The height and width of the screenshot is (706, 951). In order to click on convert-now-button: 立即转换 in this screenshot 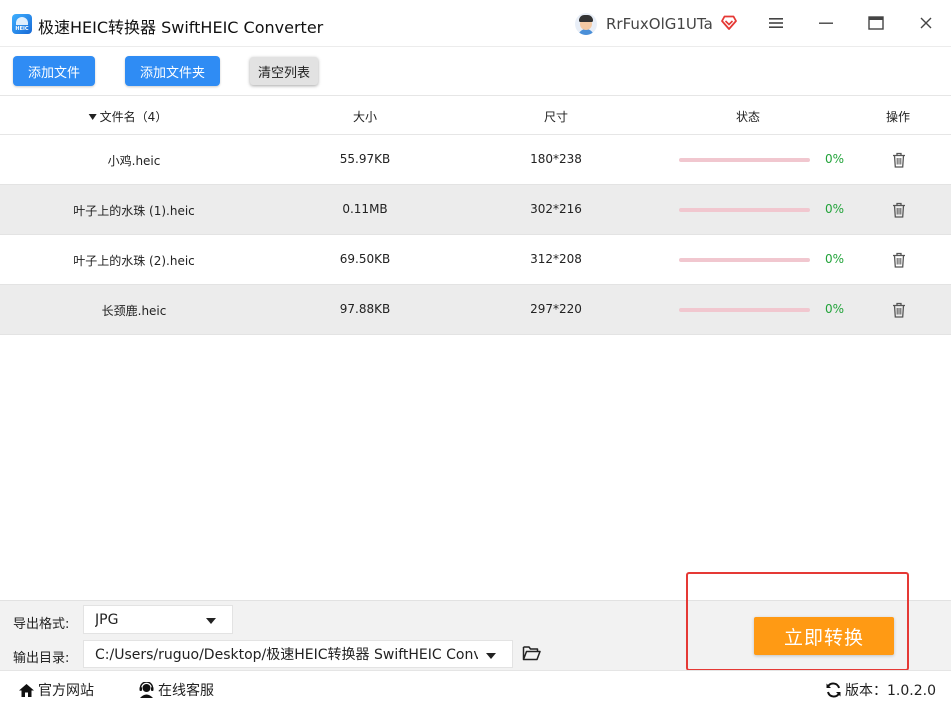, I will do `click(824, 636)`.